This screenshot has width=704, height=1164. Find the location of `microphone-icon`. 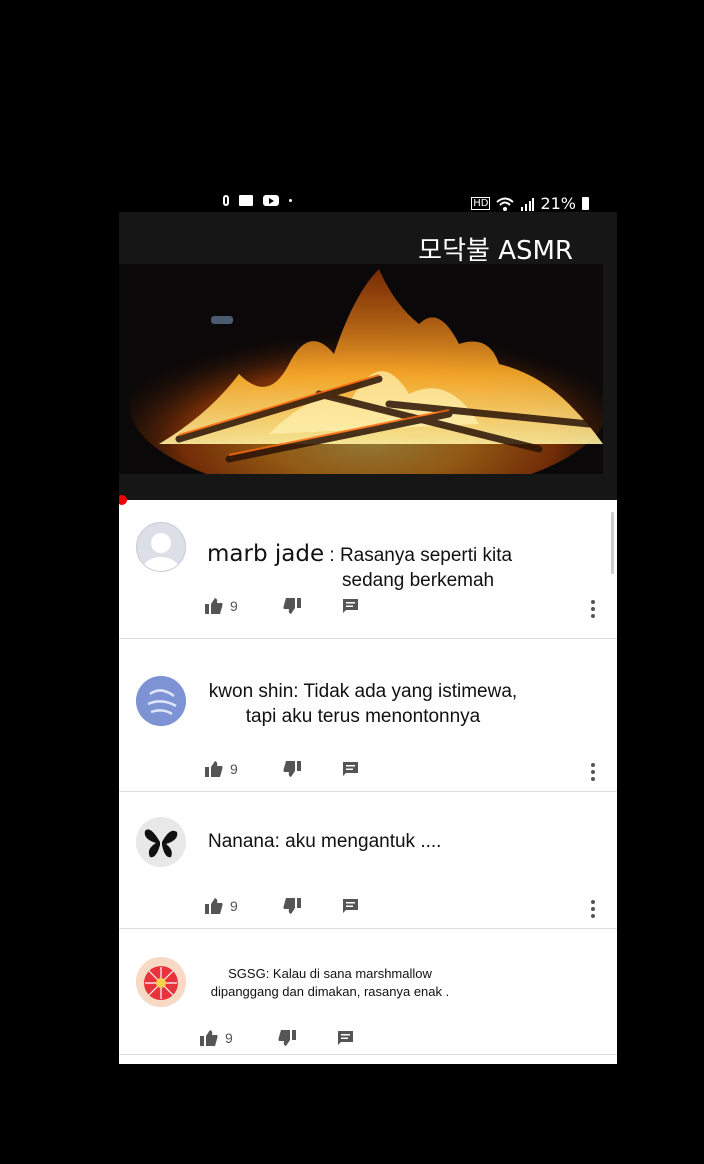

microphone-icon is located at coordinates (226, 200).